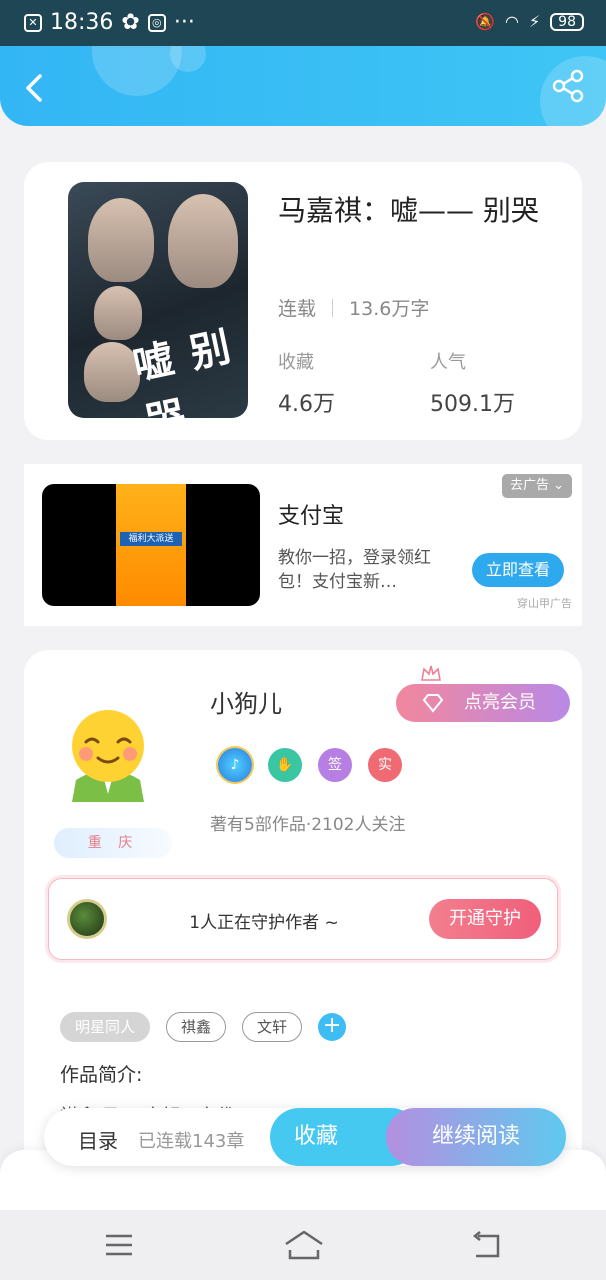 Image resolution: width=606 pixels, height=1280 pixels. I want to click on action-bar: 目录 已连载143章 收藏 继续阅读, so click(305, 1137).